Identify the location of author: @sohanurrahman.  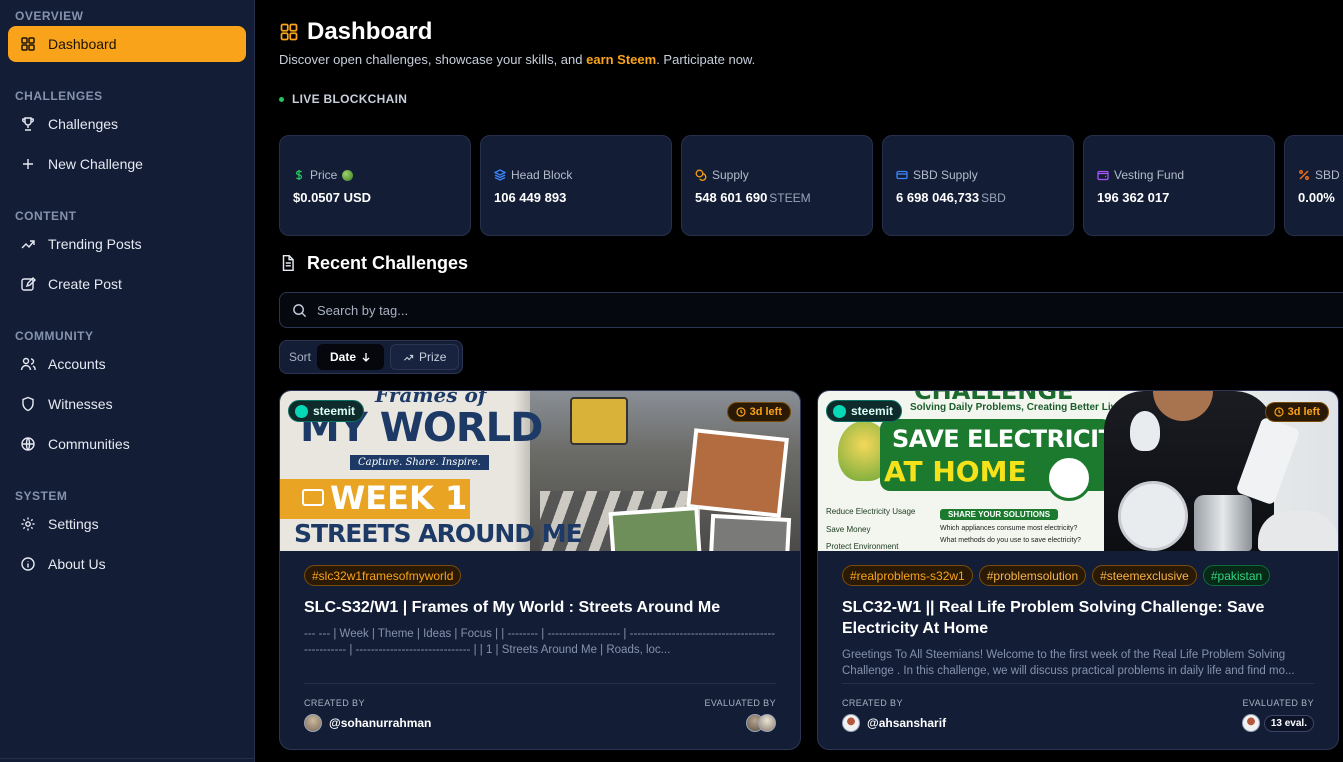
(367, 723).